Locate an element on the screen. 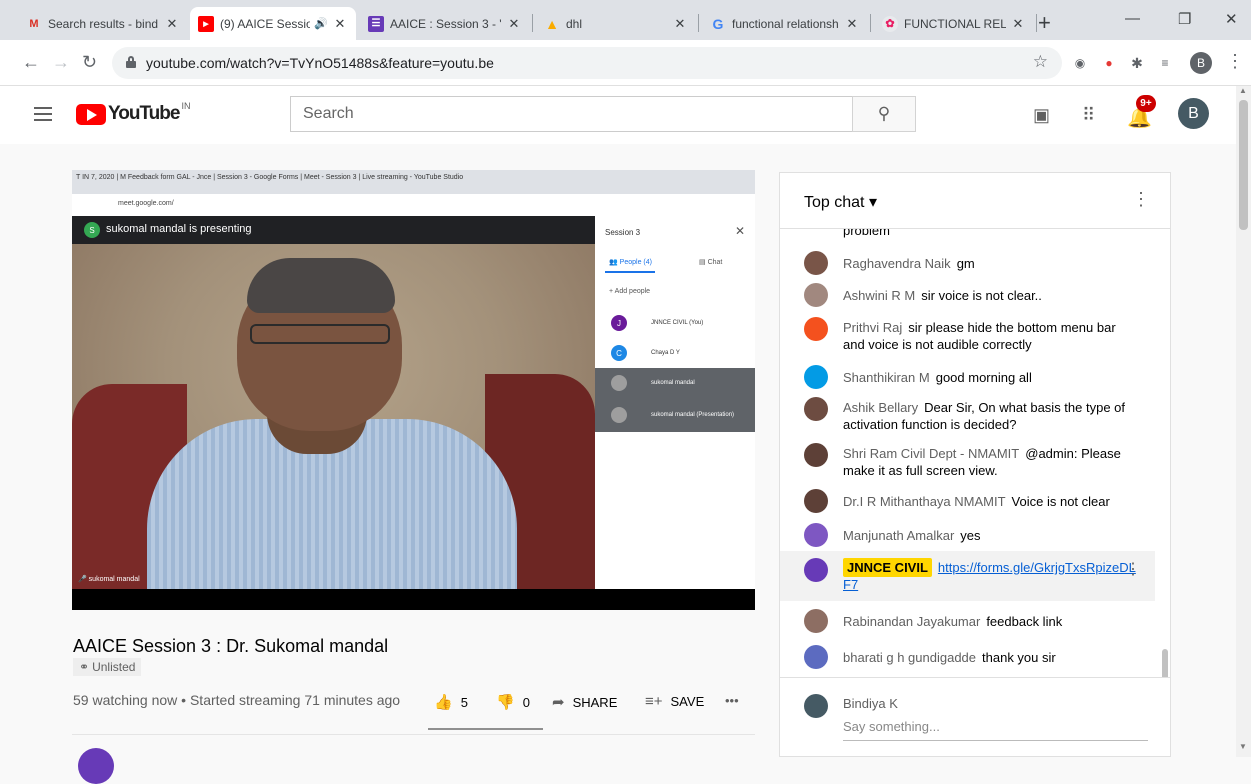 Image resolution: width=1251 pixels, height=784 pixels. queue-icon: ≡ is located at coordinates (1165, 63).